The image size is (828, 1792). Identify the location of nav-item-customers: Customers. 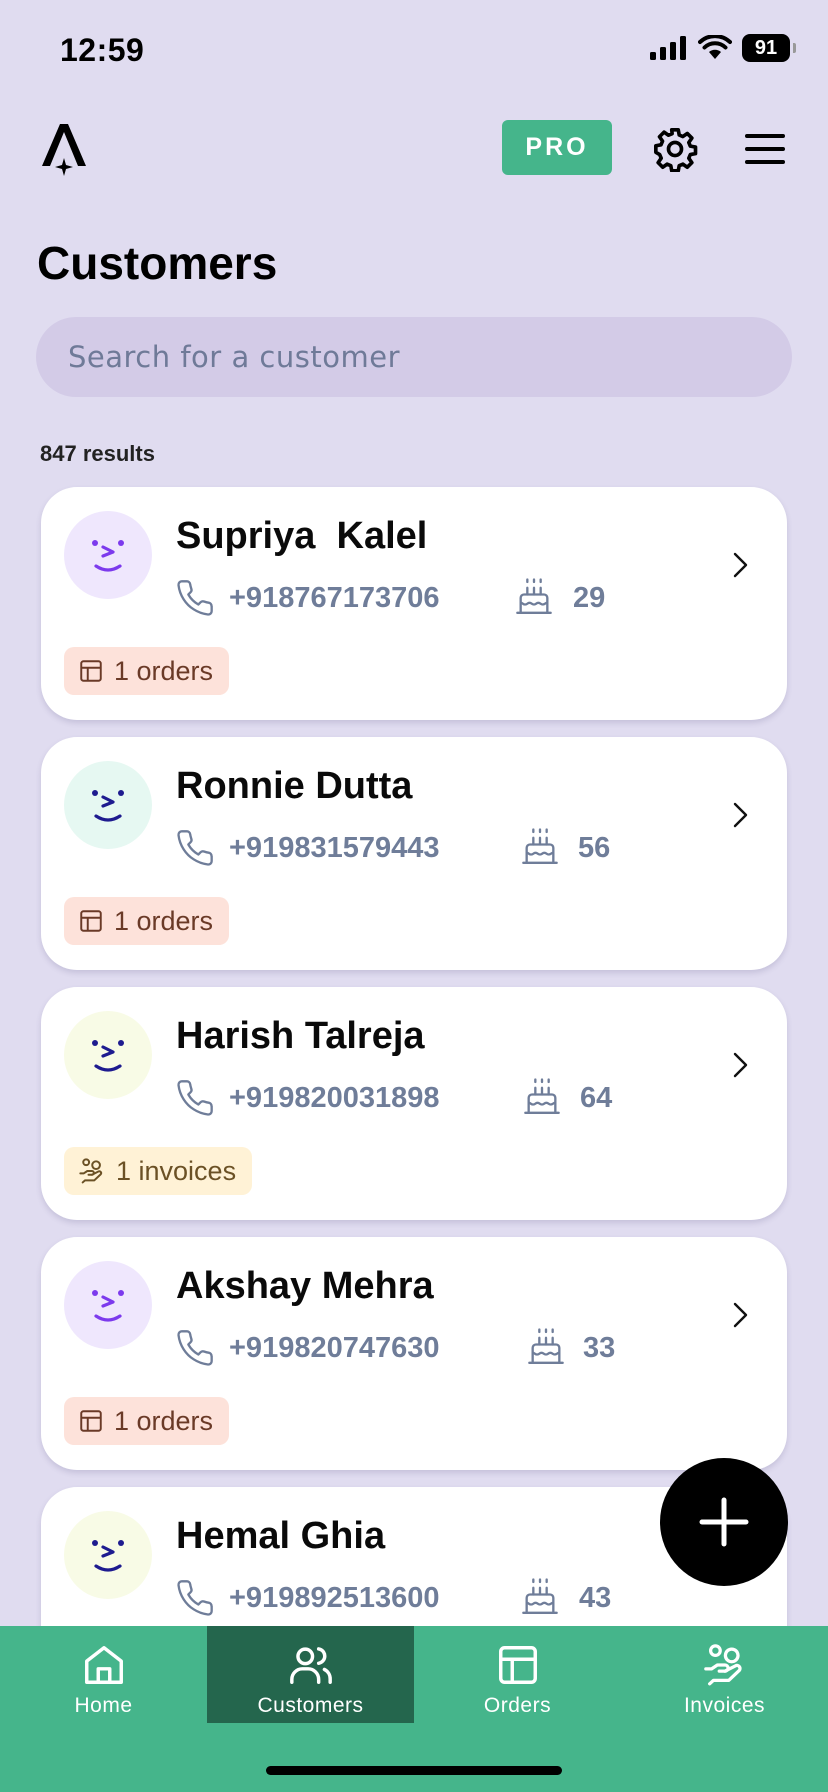
(310, 1674).